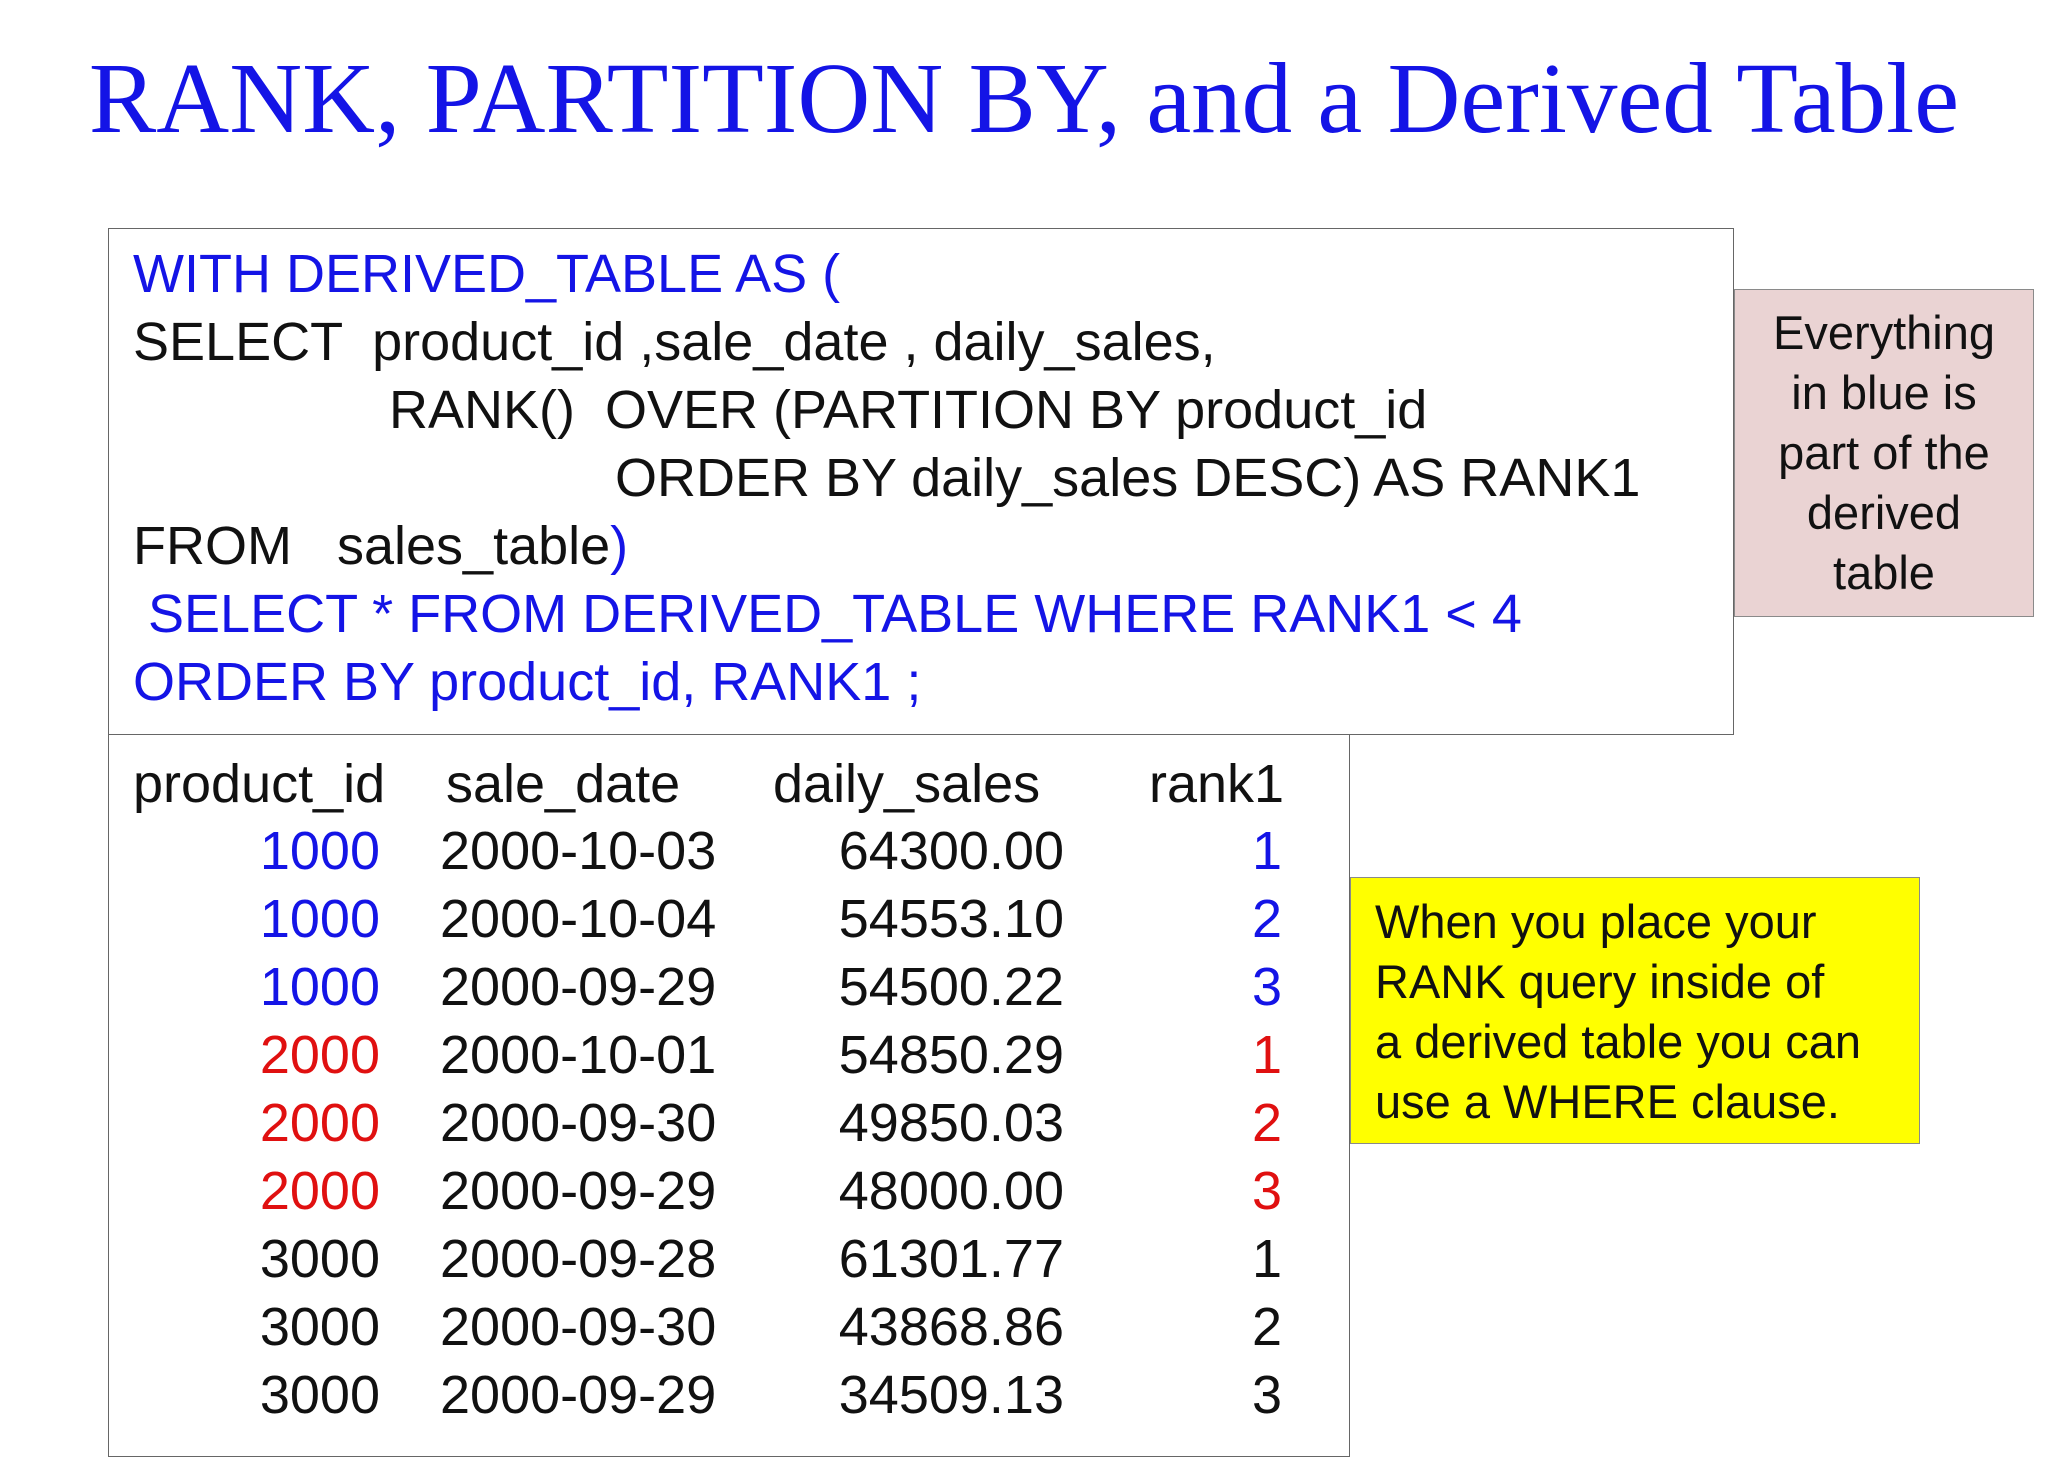  What do you see at coordinates (951, 851) in the screenshot?
I see `cell-daily-sales: 64300.00` at bounding box center [951, 851].